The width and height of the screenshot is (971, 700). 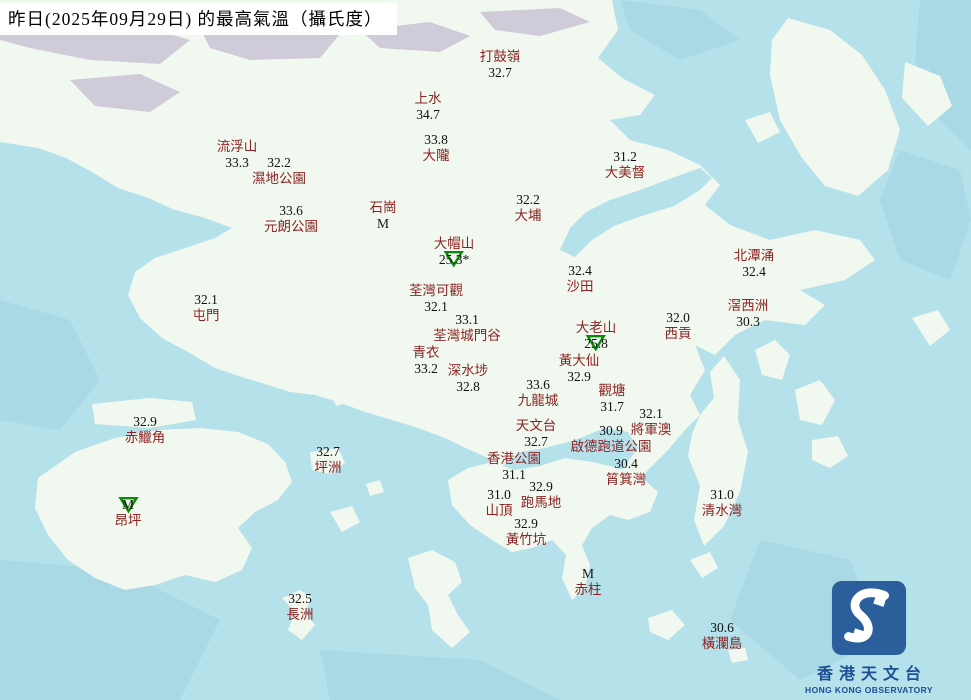 What do you see at coordinates (436, 155) in the screenshot?
I see `station-name-label: 大隴` at bounding box center [436, 155].